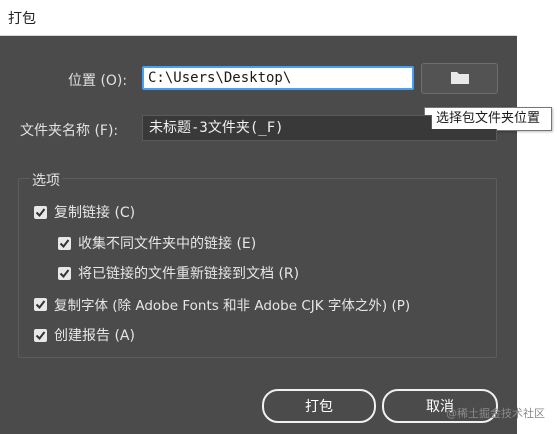 The width and height of the screenshot is (560, 434). I want to click on browse-tooltip: 选择包文件夹位置, so click(488, 119).